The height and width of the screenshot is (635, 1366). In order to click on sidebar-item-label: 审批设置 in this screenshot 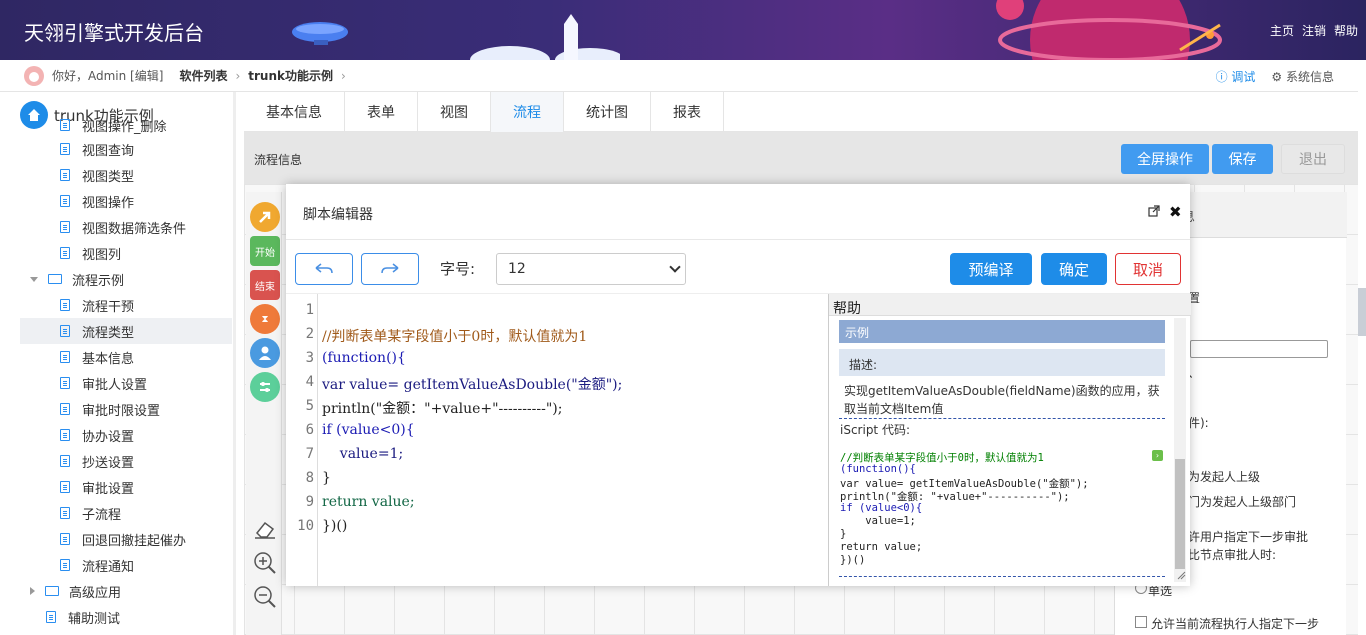, I will do `click(108, 489)`.